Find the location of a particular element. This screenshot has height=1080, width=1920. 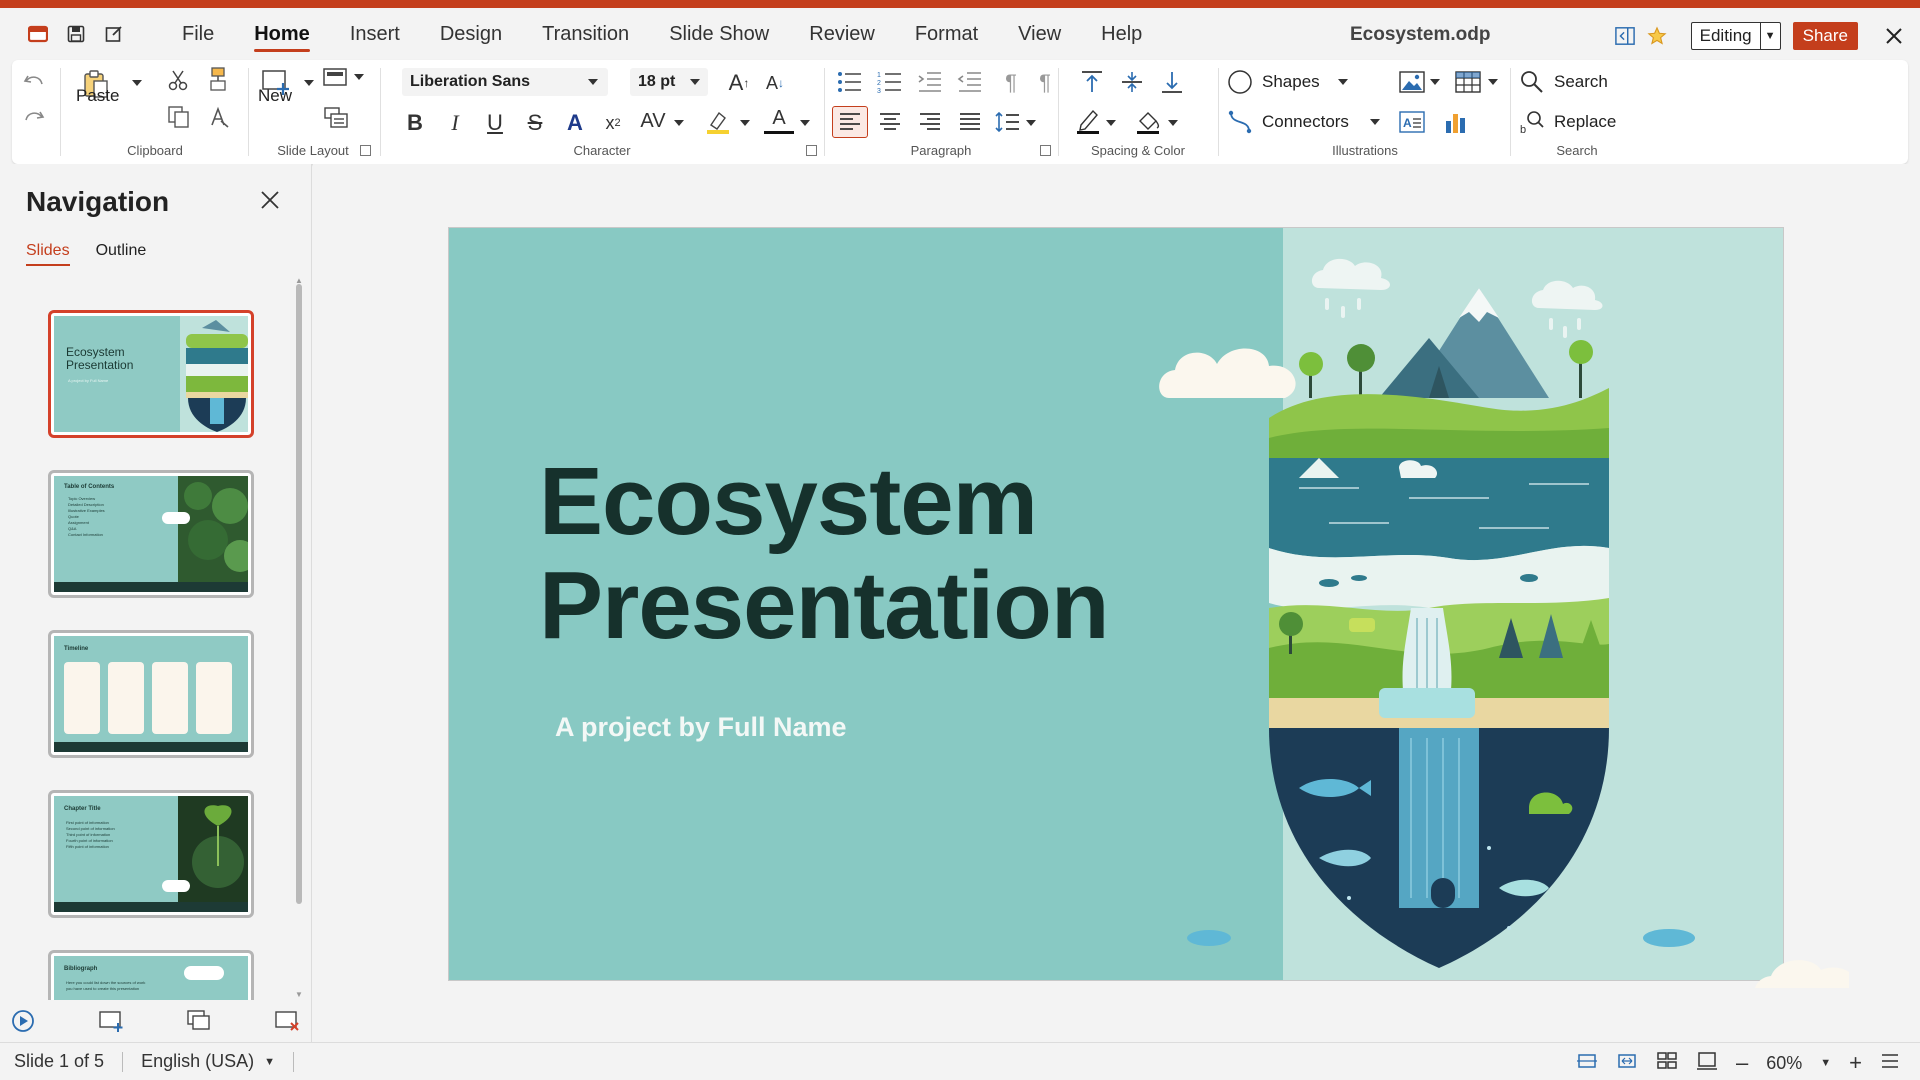

bullet-list-icon is located at coordinates (850, 82).